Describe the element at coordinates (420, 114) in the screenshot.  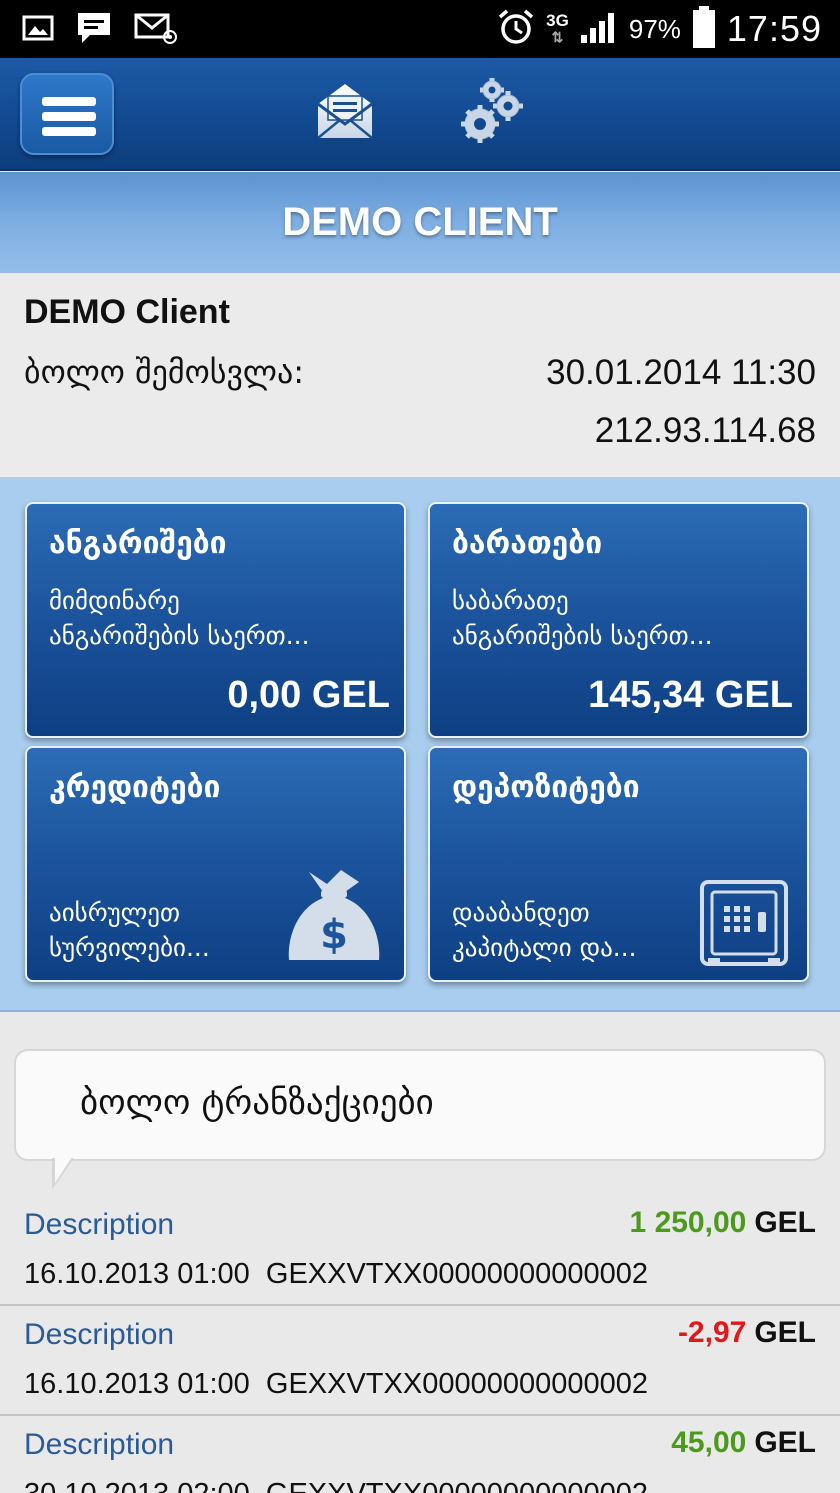
I see `app-bar` at that location.